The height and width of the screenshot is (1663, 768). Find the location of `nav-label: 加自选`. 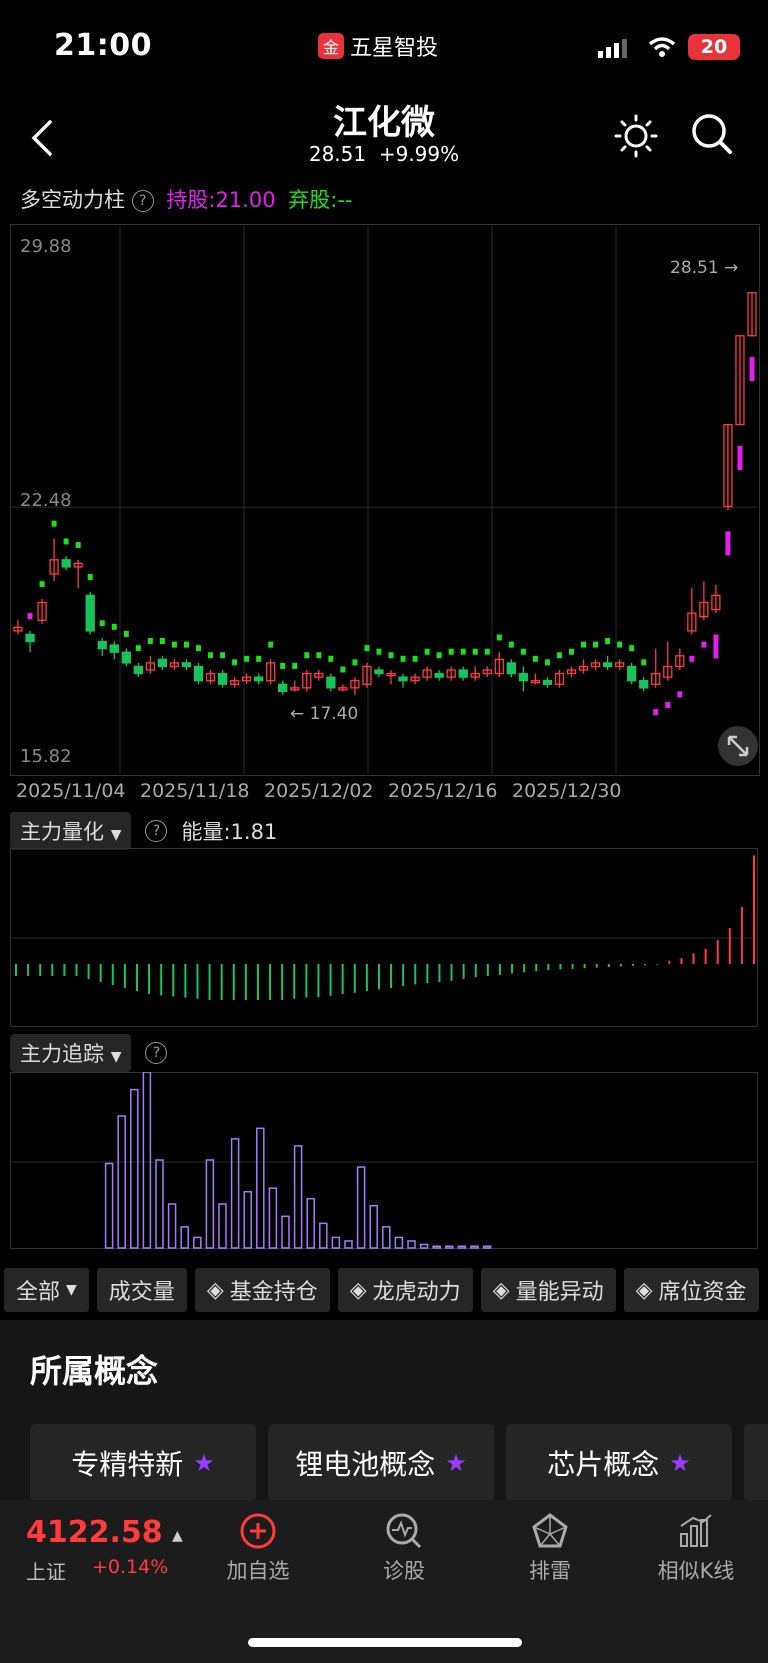

nav-label: 加自选 is located at coordinates (258, 1571).